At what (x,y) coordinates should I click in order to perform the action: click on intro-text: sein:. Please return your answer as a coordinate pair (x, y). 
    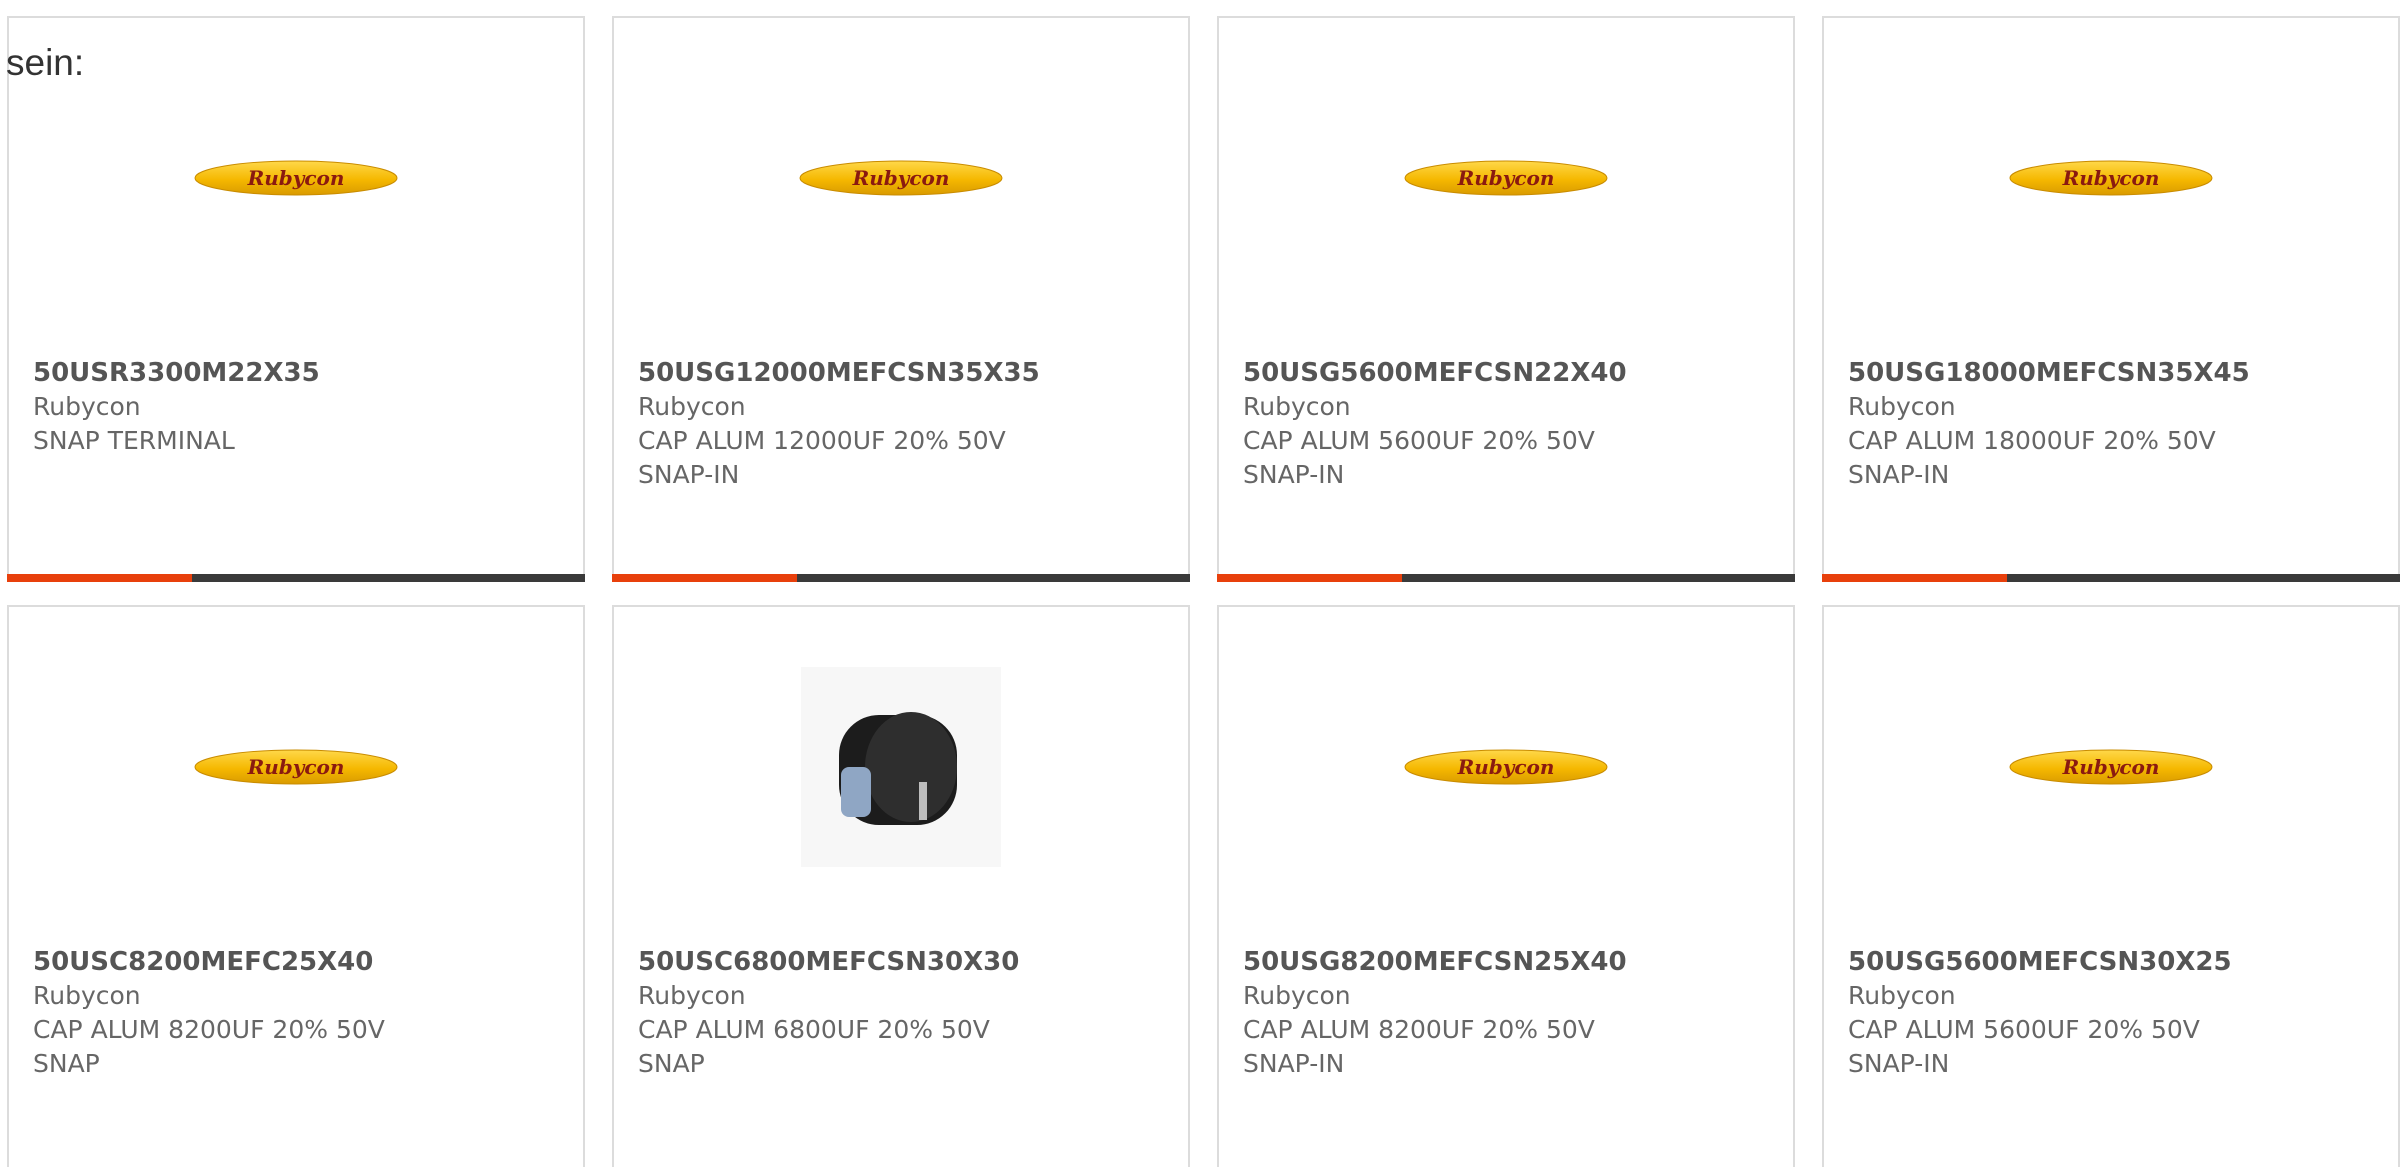
    Looking at the image, I should click on (45, 62).